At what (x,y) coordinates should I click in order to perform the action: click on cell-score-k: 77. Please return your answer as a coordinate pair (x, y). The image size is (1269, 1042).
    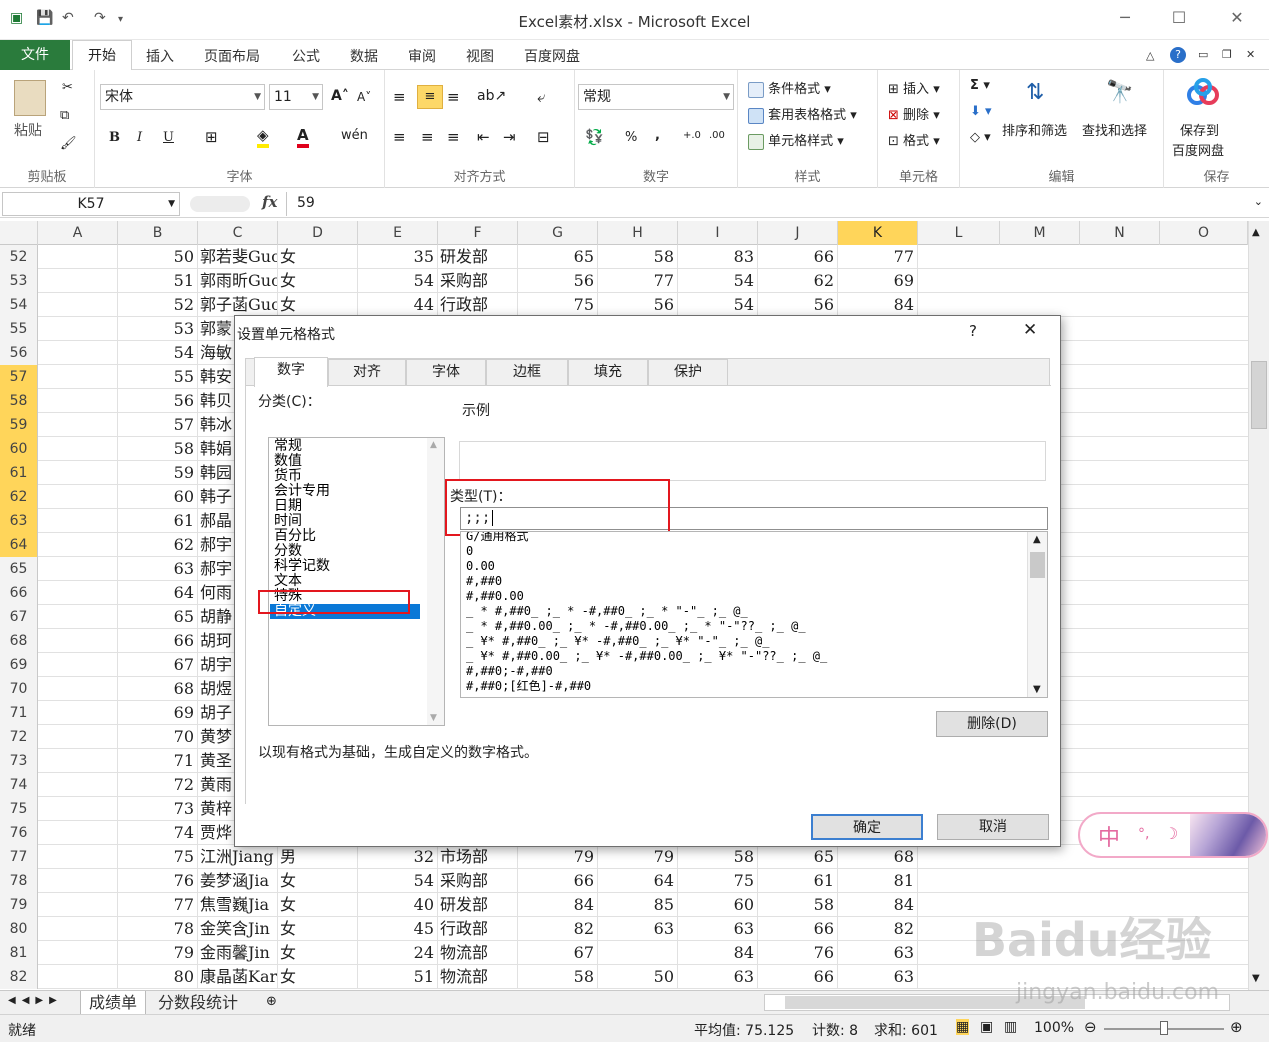
    Looking at the image, I should click on (878, 257).